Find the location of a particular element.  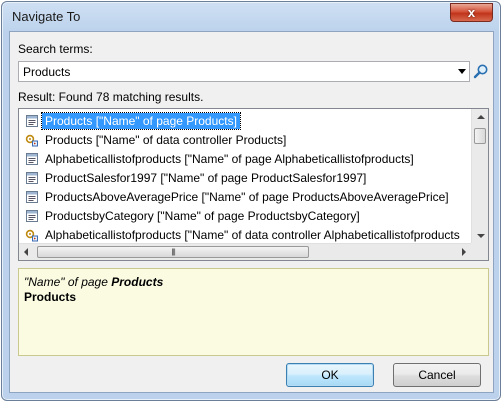

vertical-scroll-thumb is located at coordinates (480, 136).